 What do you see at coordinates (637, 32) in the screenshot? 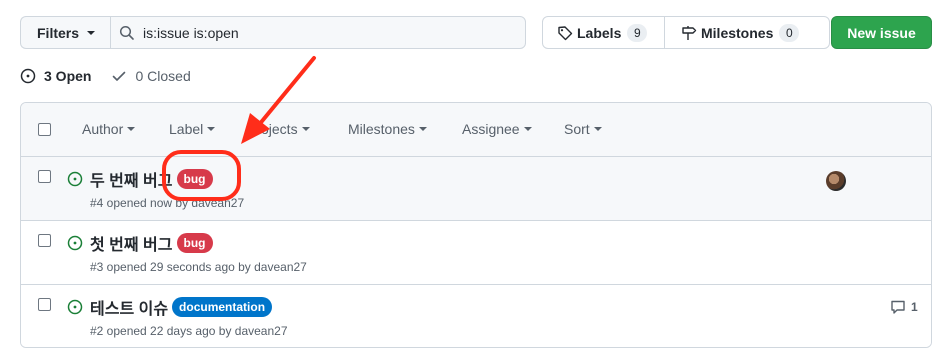
I see `labels-count: 9` at bounding box center [637, 32].